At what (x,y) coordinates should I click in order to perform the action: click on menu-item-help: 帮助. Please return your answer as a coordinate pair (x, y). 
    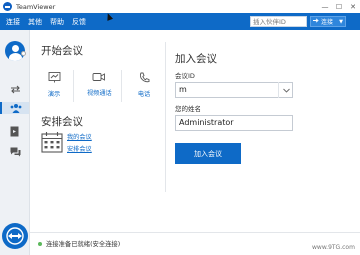
    Looking at the image, I should click on (57, 22).